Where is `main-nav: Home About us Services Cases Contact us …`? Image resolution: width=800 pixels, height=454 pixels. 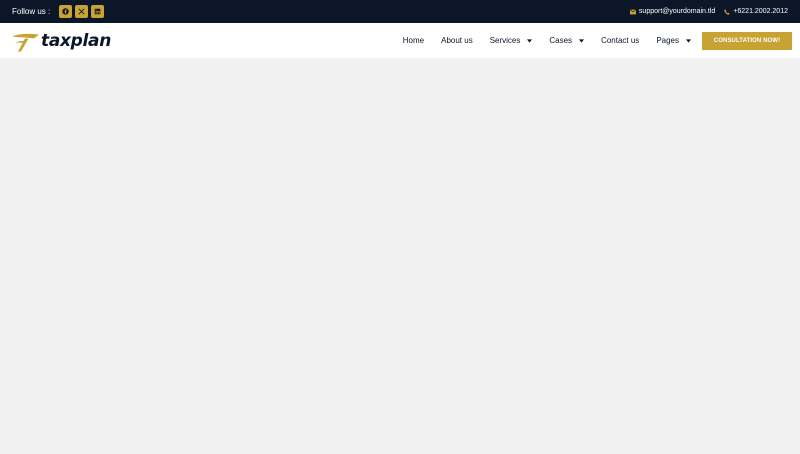
main-nav: Home About us Services Cases Contact us … is located at coordinates (597, 40).